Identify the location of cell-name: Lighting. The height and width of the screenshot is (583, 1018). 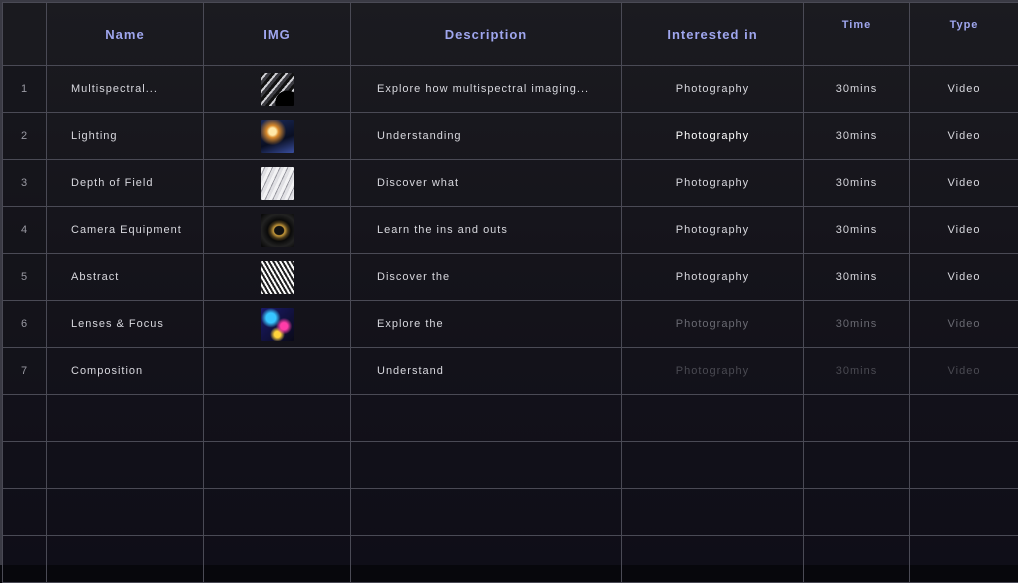
(125, 136).